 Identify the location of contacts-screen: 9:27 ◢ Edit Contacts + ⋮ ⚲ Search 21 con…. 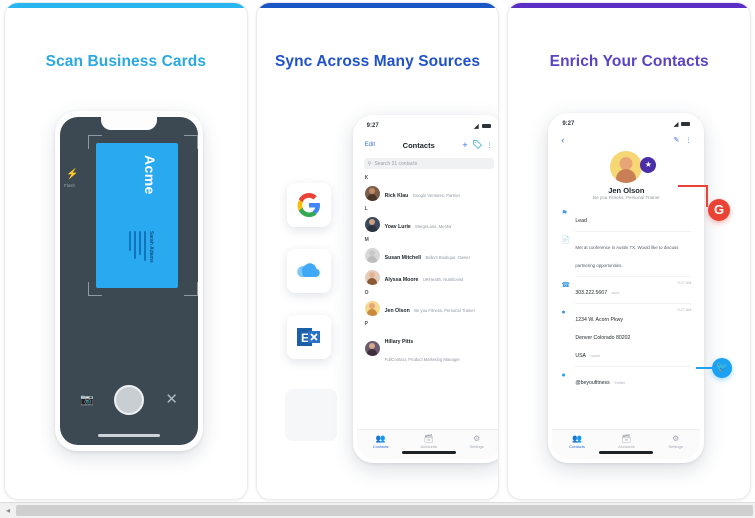
(427, 289).